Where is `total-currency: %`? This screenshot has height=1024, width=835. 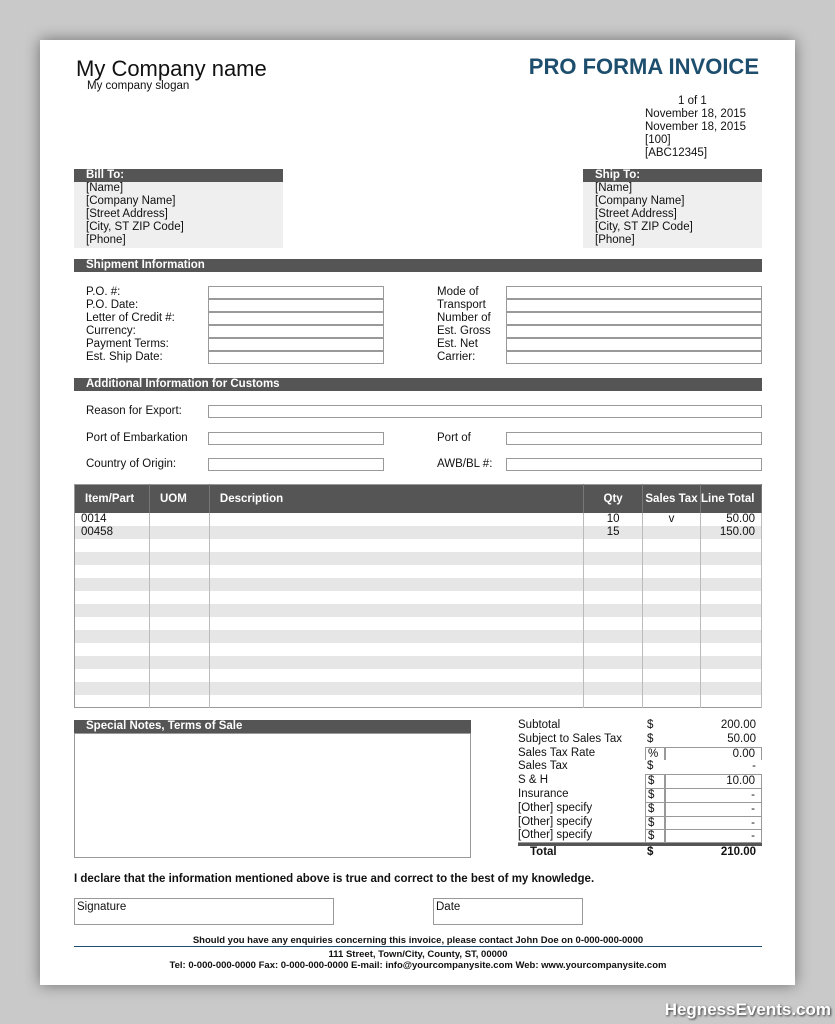
total-currency: % is located at coordinates (655, 753).